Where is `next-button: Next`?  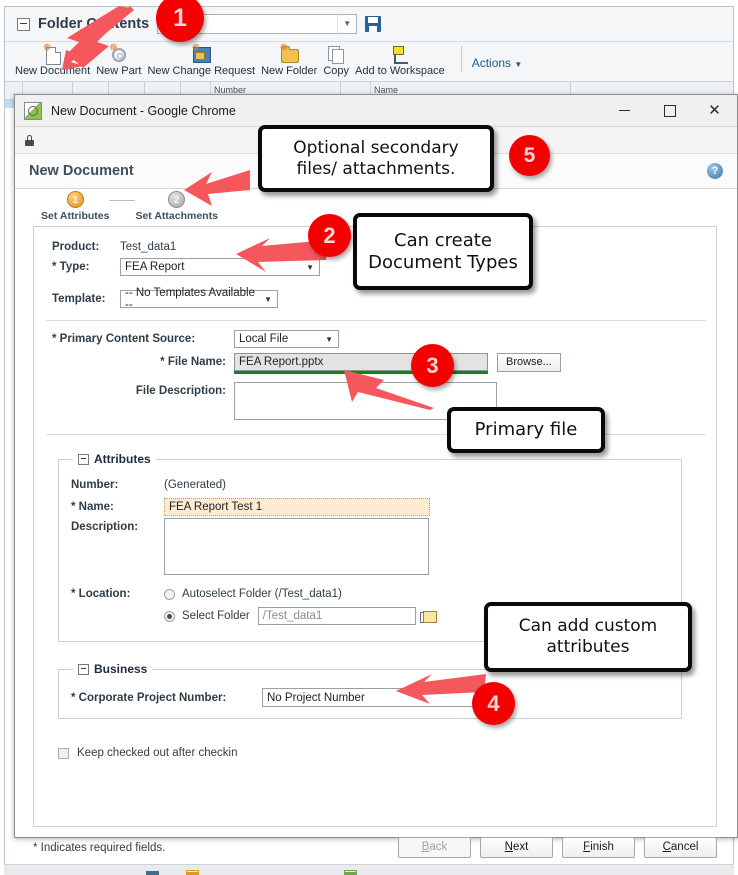
next-button: Next is located at coordinates (516, 847).